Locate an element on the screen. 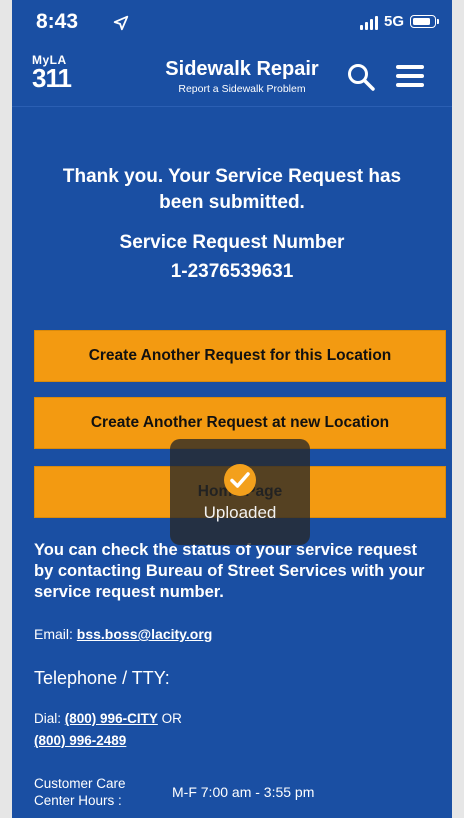 This screenshot has height=818, width=464. signal-icon is located at coordinates (368, 22).